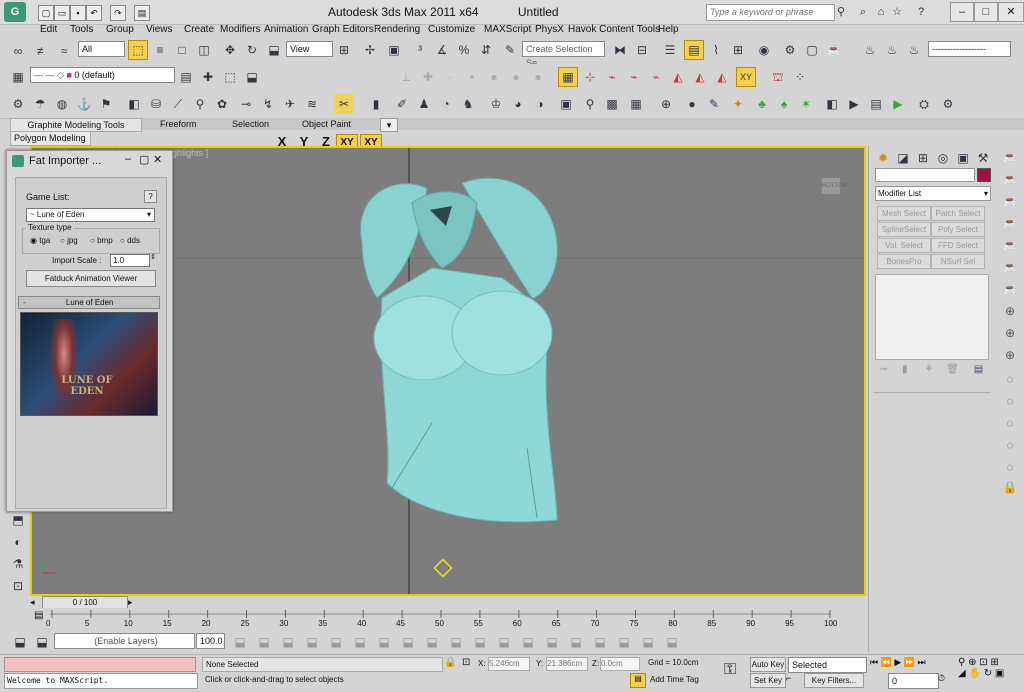  What do you see at coordinates (812, 50) in the screenshot?
I see `rendered-frame-window-icon: ▢` at bounding box center [812, 50].